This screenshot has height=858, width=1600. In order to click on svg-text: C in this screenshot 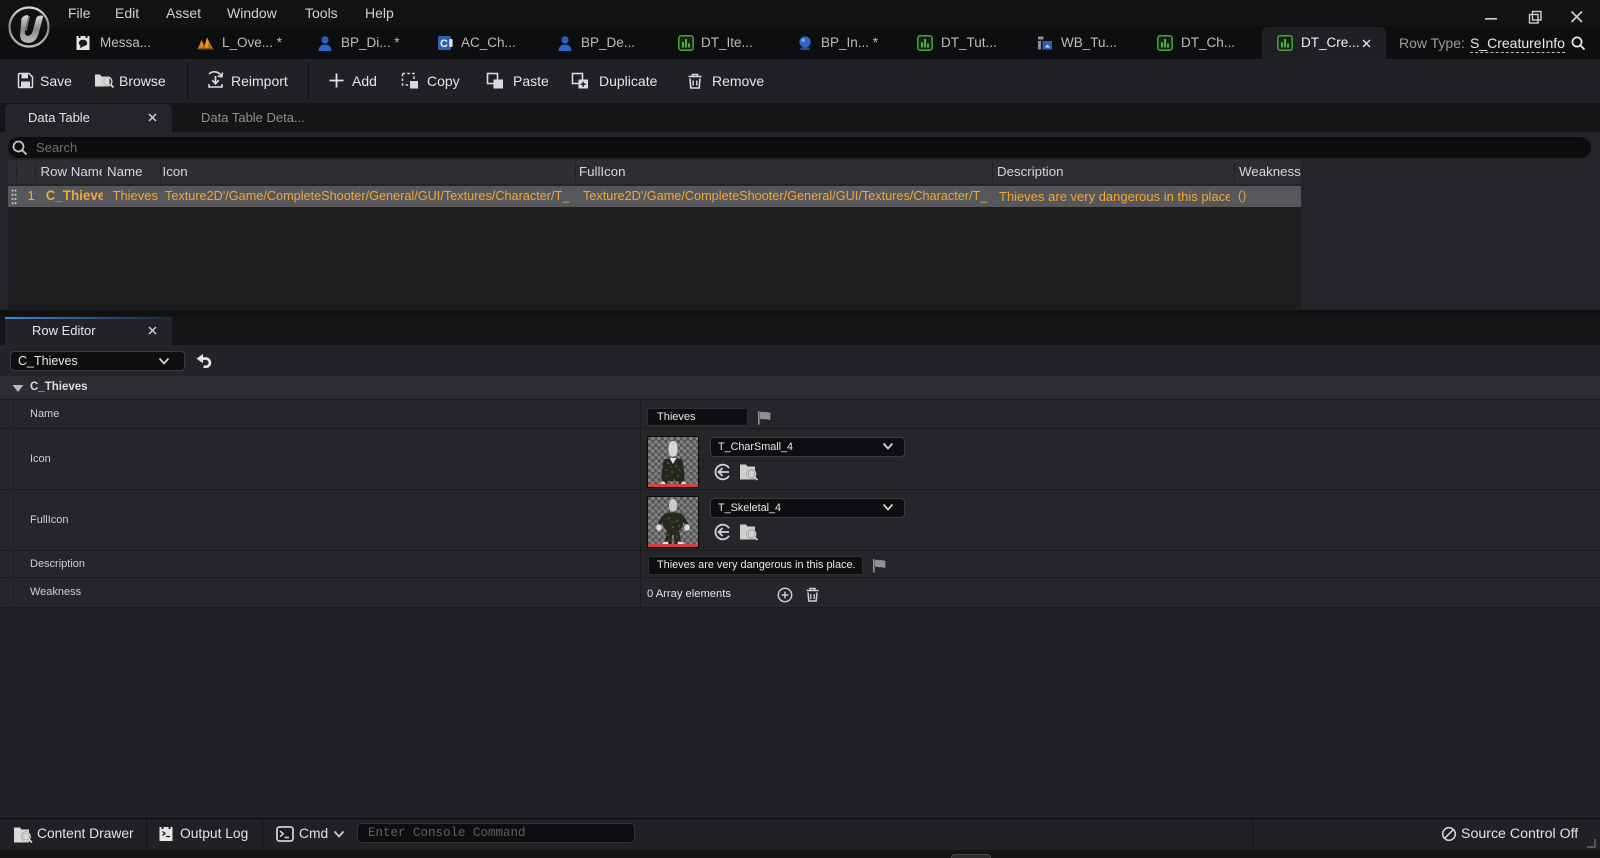, I will do `click(444, 44)`.